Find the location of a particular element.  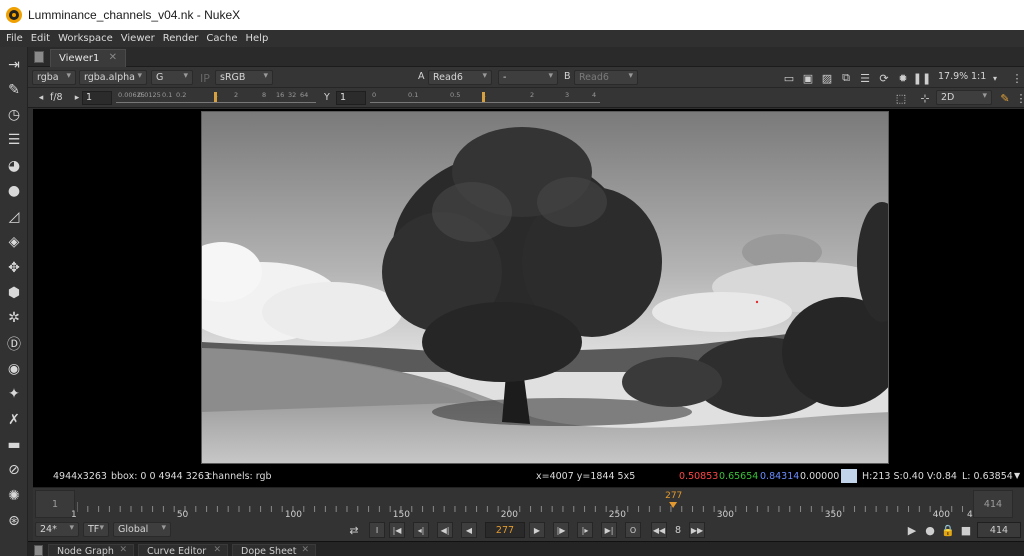

playhead-marker is located at coordinates (673, 505).